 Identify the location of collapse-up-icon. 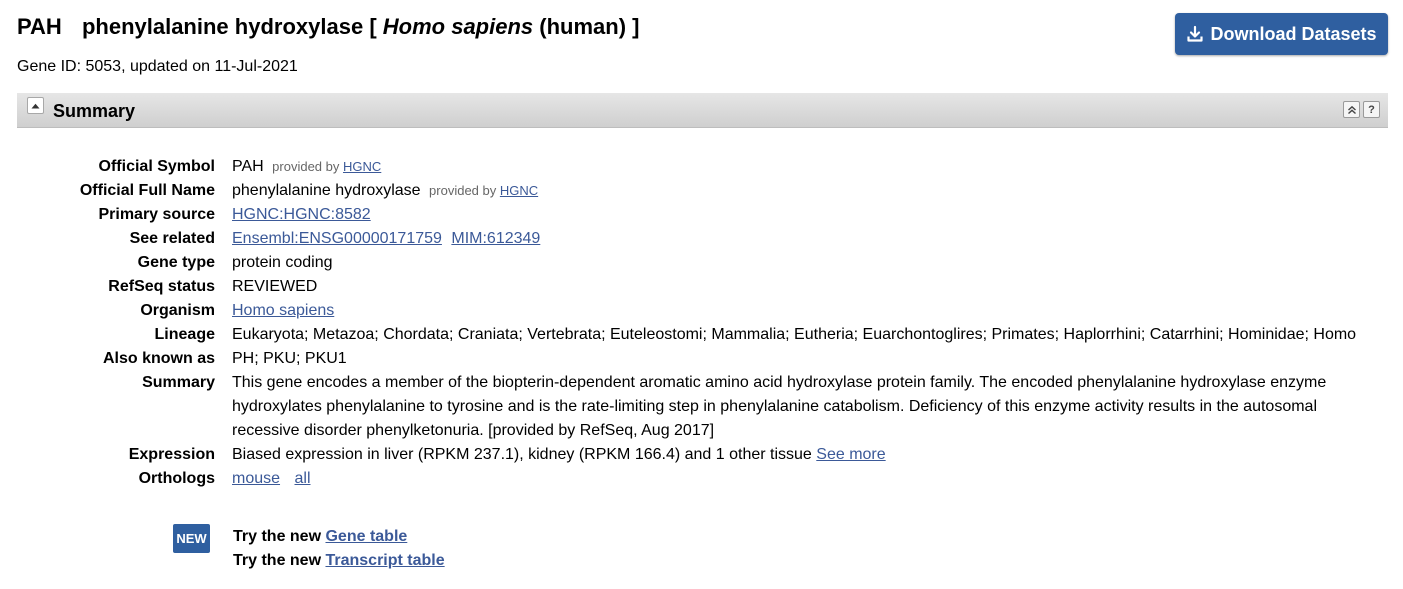
(35, 105).